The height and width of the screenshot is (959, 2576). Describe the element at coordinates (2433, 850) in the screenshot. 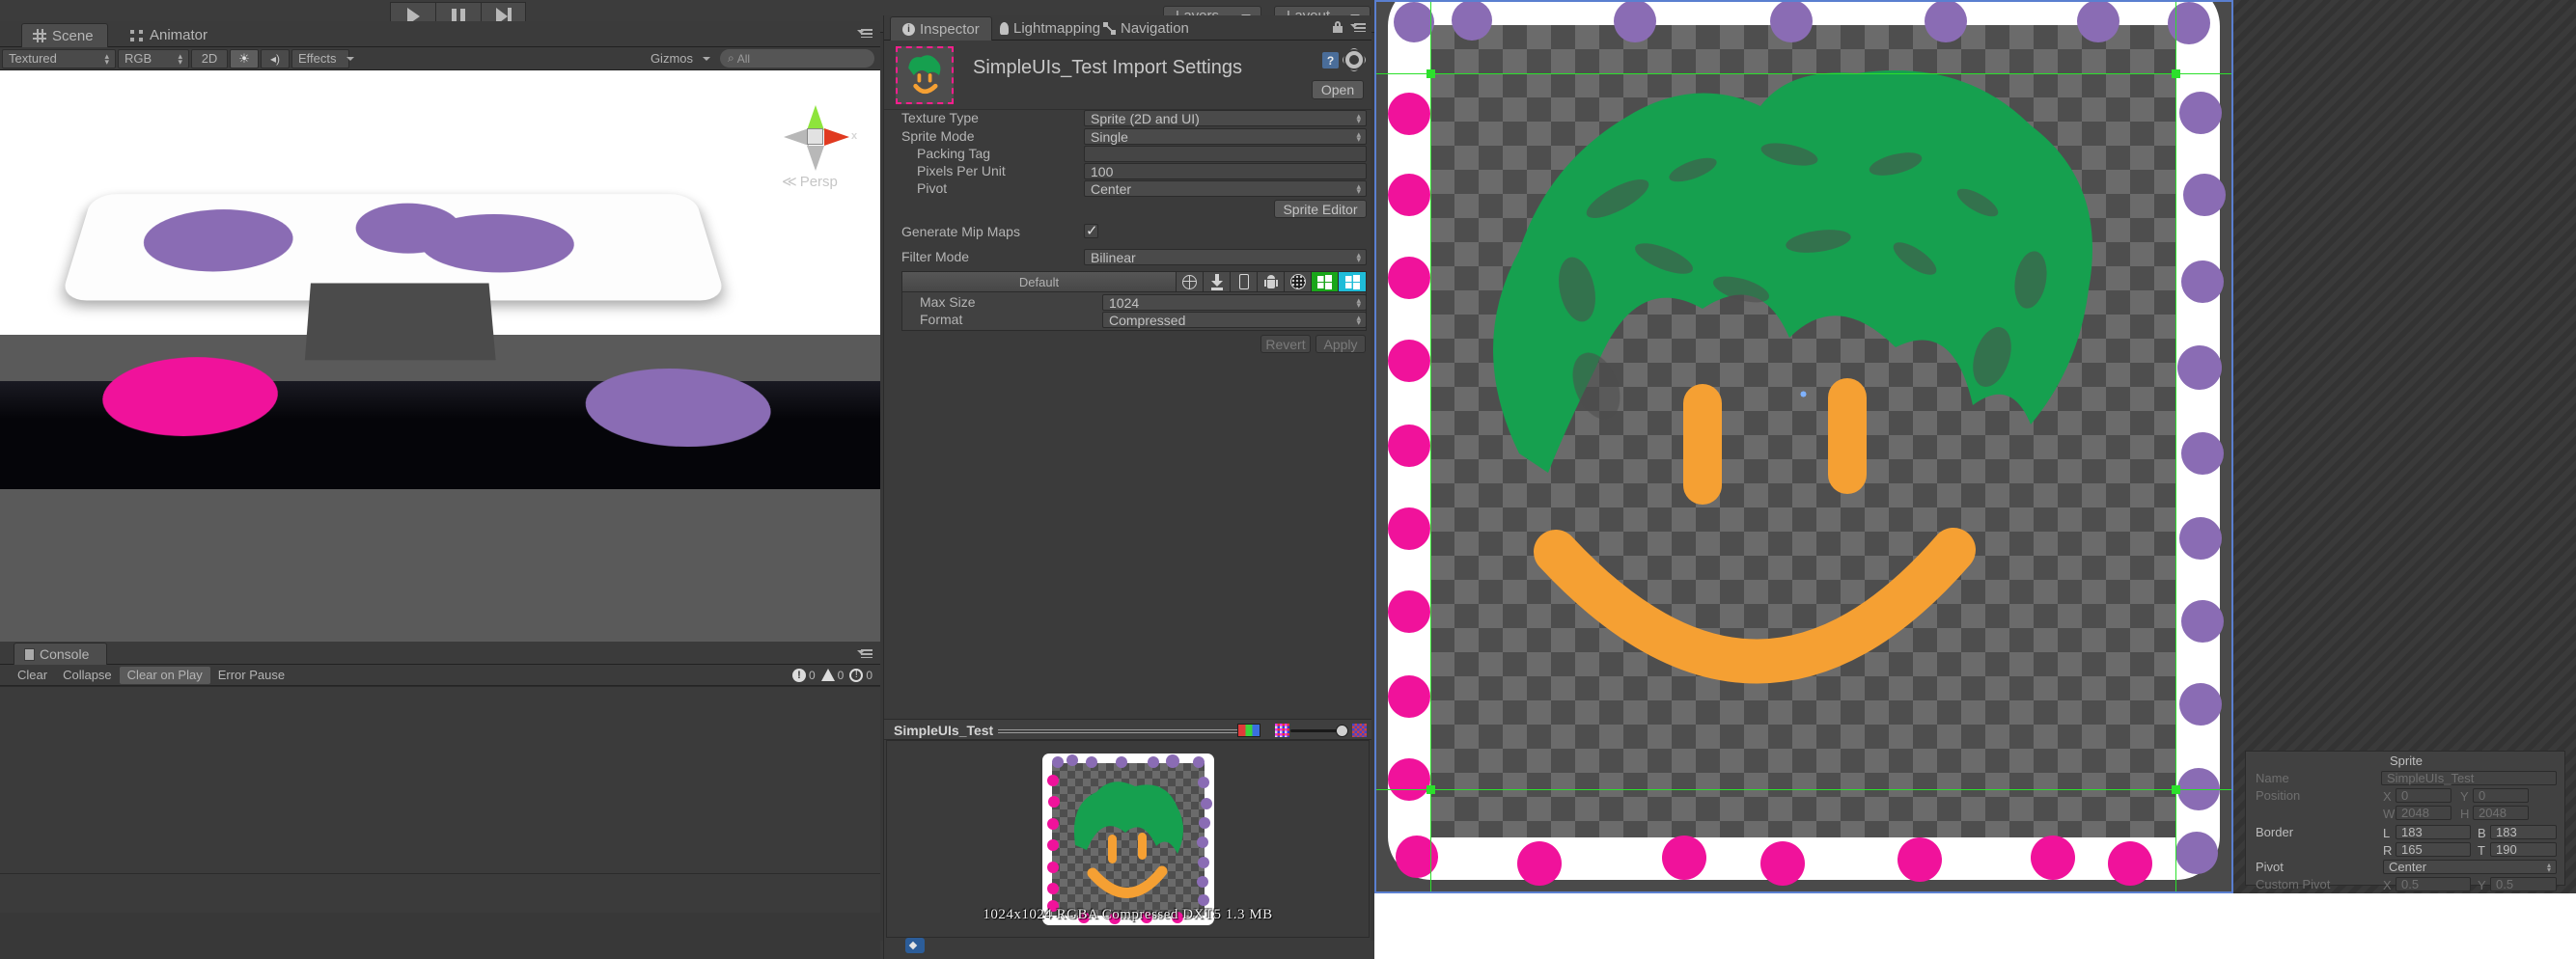

I see `border-r-input: 165` at that location.